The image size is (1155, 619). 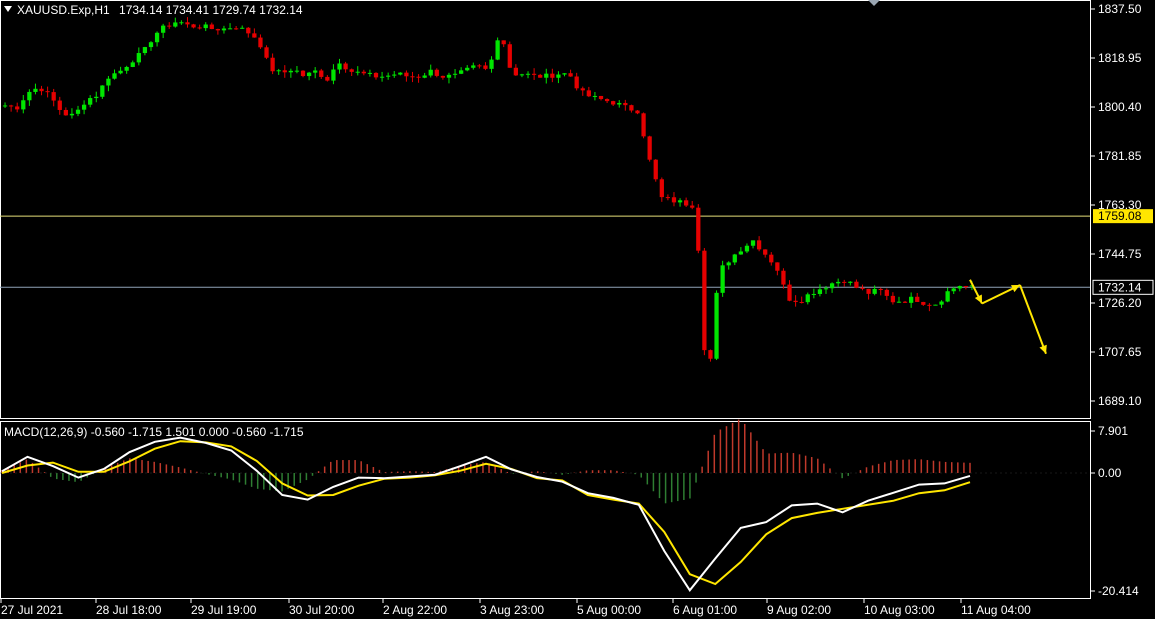 I want to click on hline-price-text-current: 1732.14, so click(x=1120, y=287).